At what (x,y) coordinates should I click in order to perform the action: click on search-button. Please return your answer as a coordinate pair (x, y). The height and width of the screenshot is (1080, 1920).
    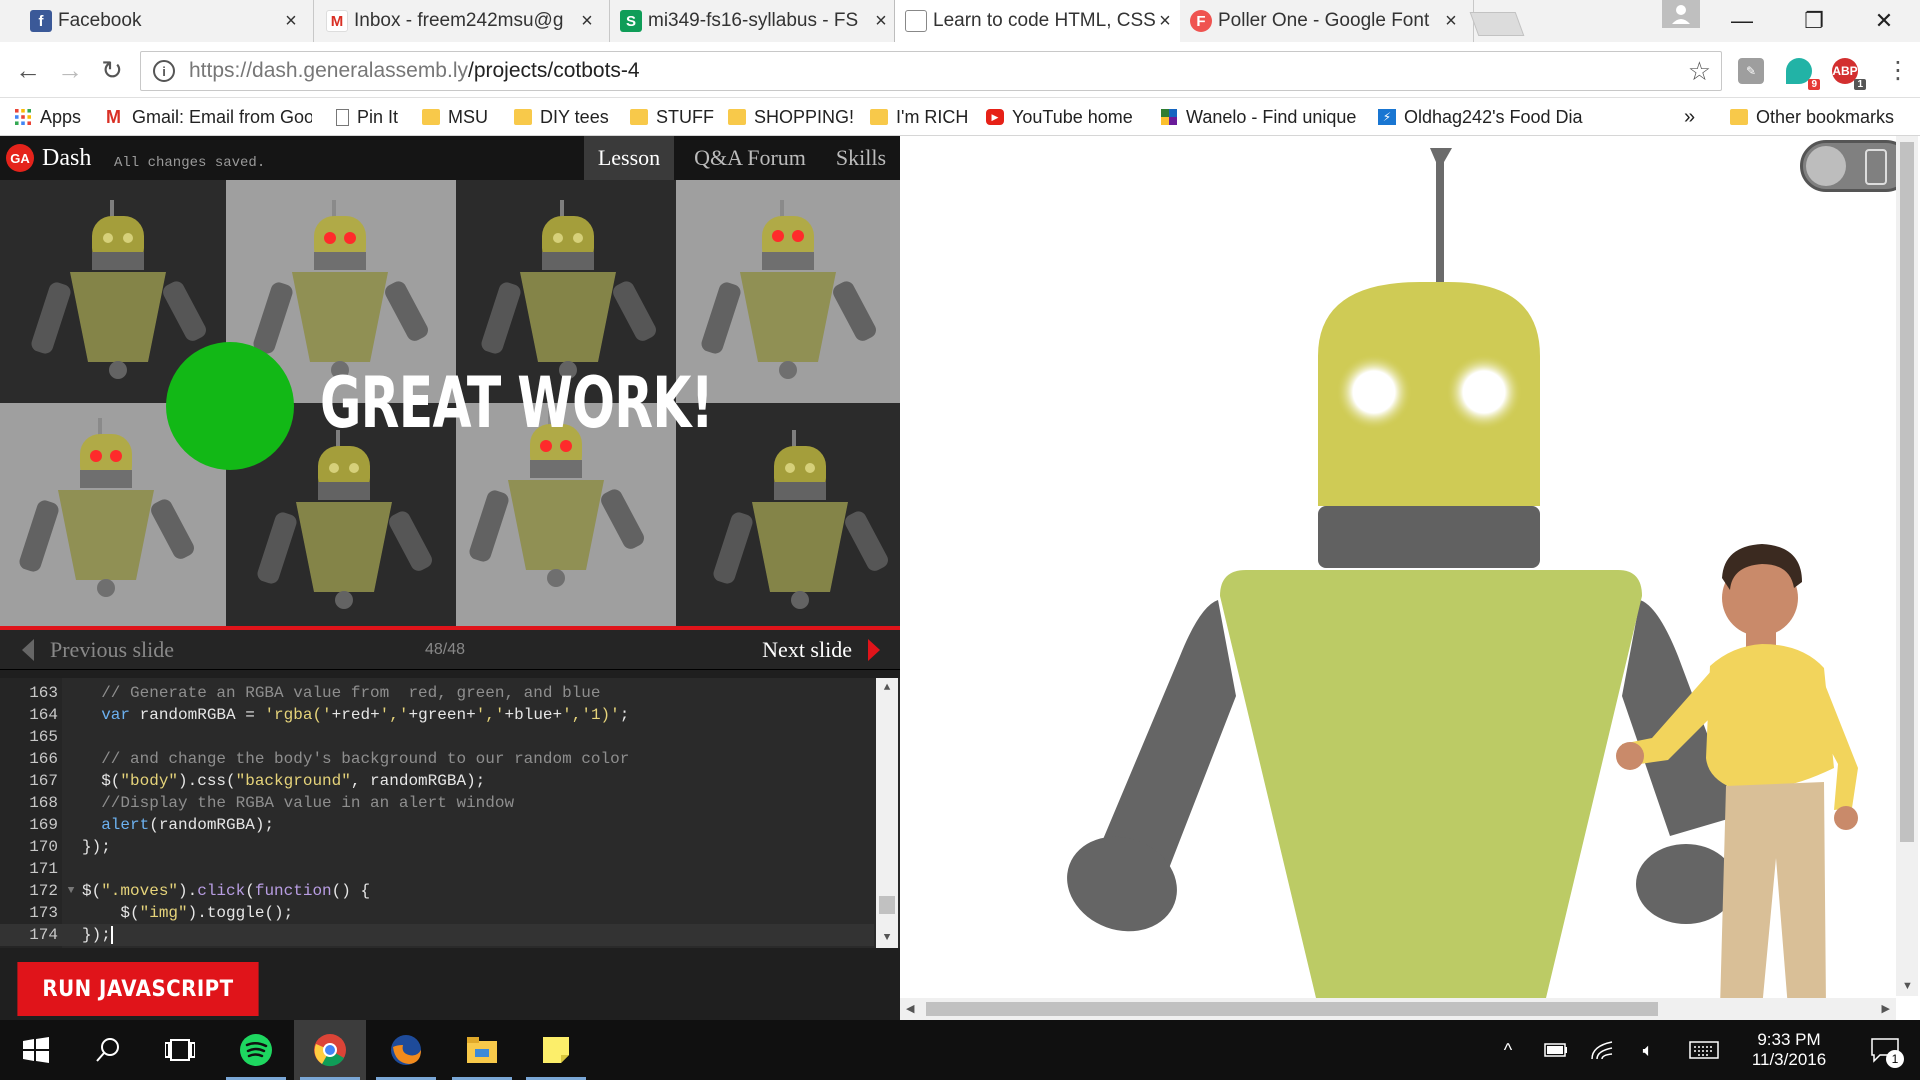
    Looking at the image, I should click on (108, 1050).